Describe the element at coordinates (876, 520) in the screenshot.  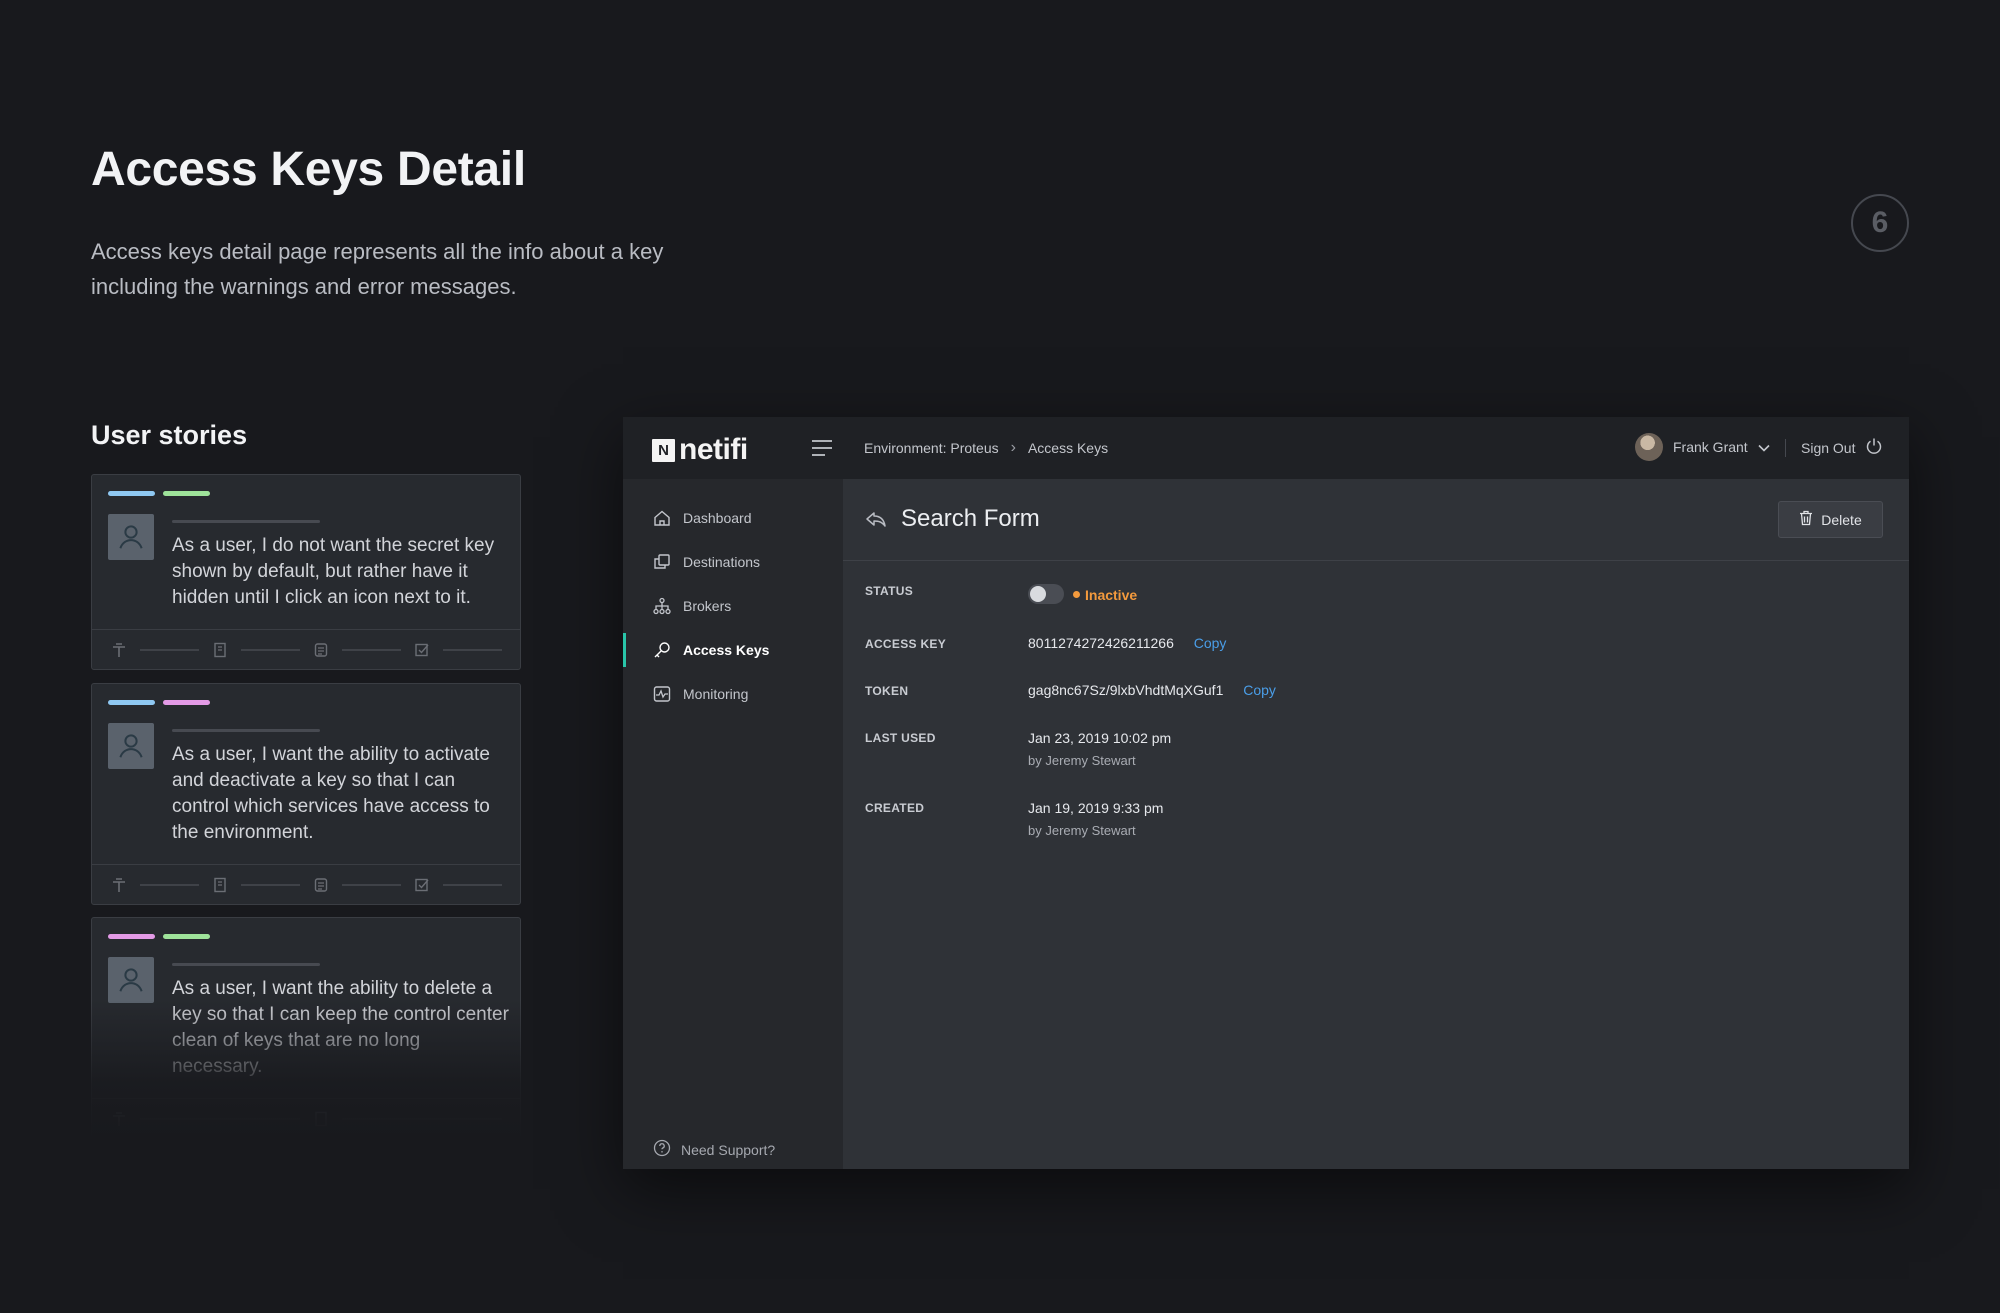
I see `back-arrow-icon` at that location.